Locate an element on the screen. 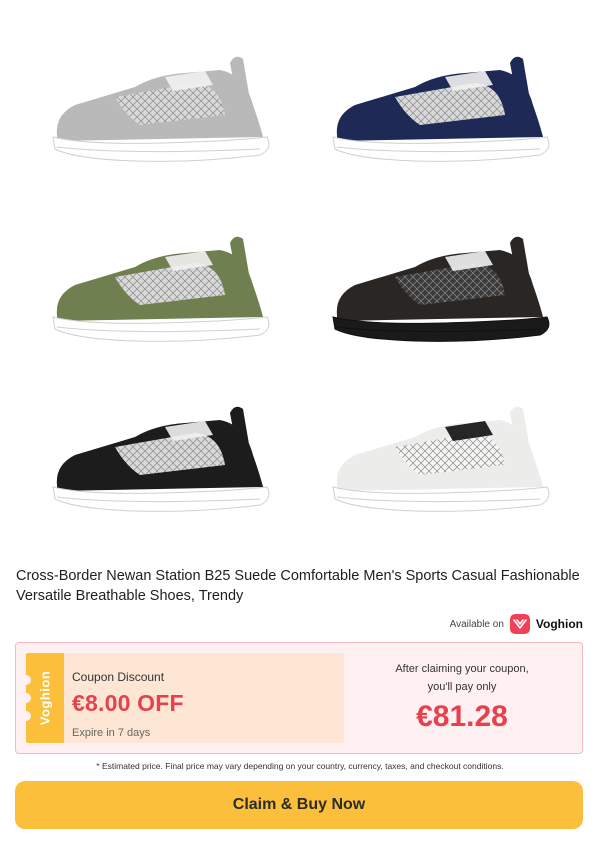  final-price: €81.28 is located at coordinates (462, 716).